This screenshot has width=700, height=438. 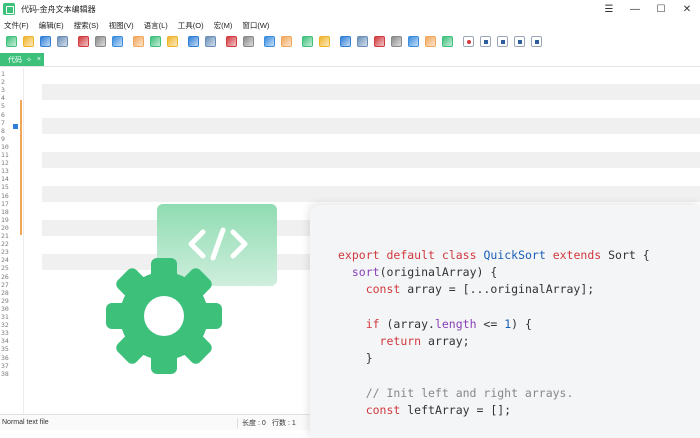 What do you see at coordinates (5, 179) in the screenshot?
I see `line-number: 14` at bounding box center [5, 179].